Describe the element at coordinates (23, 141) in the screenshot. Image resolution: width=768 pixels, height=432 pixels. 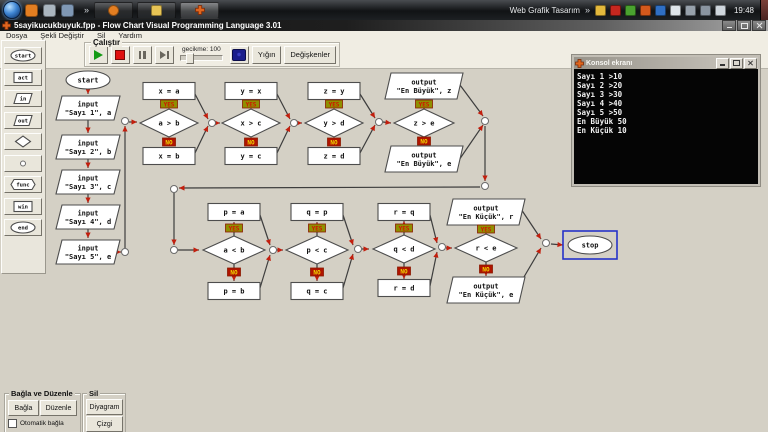
I see `palette-decision-button` at that location.